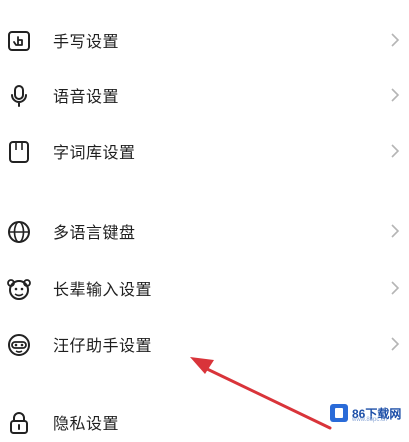 The height and width of the screenshot is (442, 409). Describe the element at coordinates (339, 413) in the screenshot. I see `watermark-logo-icon` at that location.